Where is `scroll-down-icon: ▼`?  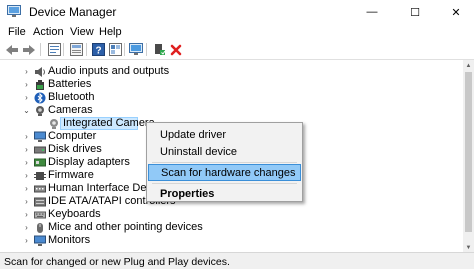
scroll-down-icon: ▼ is located at coordinates (468, 247).